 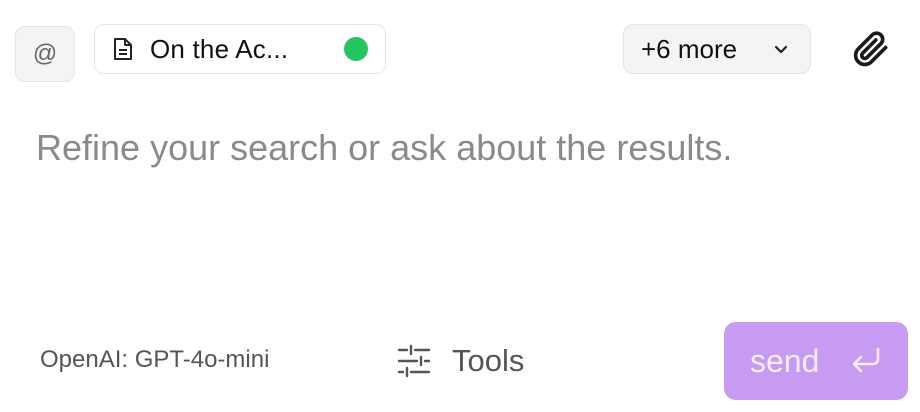 I want to click on at-icon: @, so click(x=45, y=53).